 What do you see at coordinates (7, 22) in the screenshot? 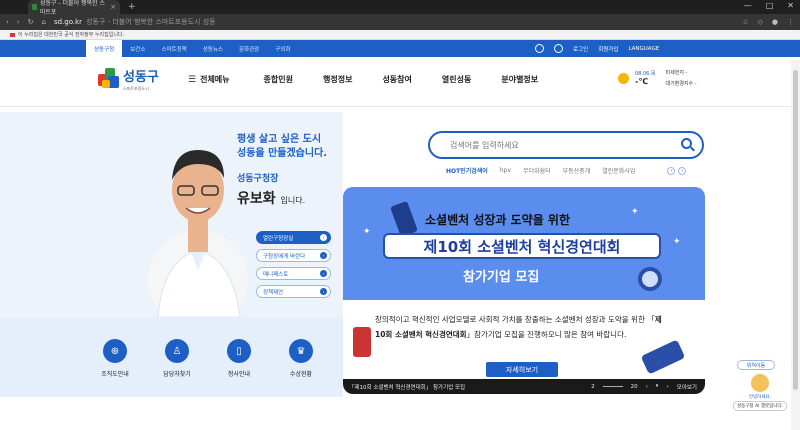
I see `back-icon: ‹` at bounding box center [7, 22].